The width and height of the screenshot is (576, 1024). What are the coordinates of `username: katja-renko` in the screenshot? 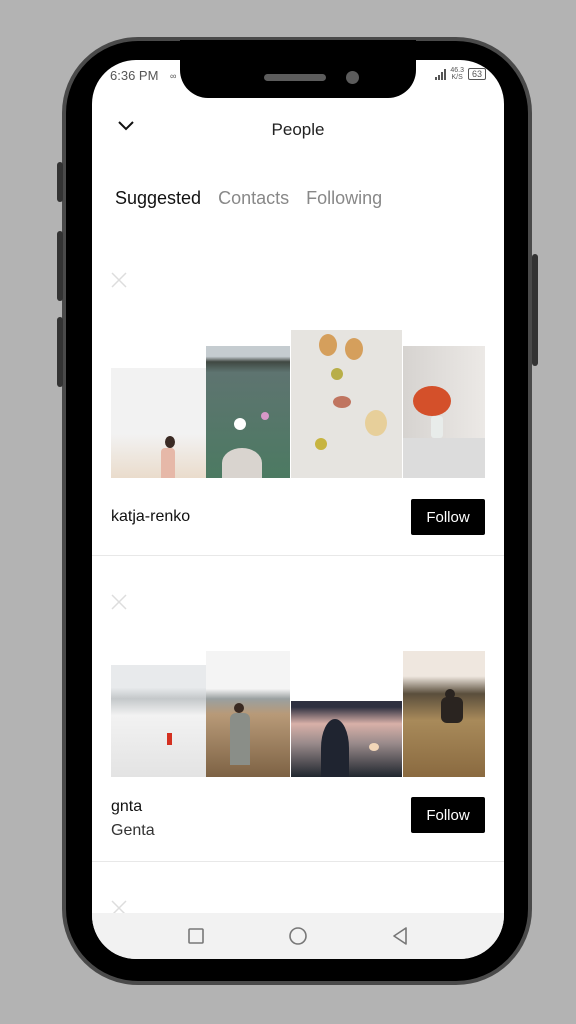 It's located at (150, 517).